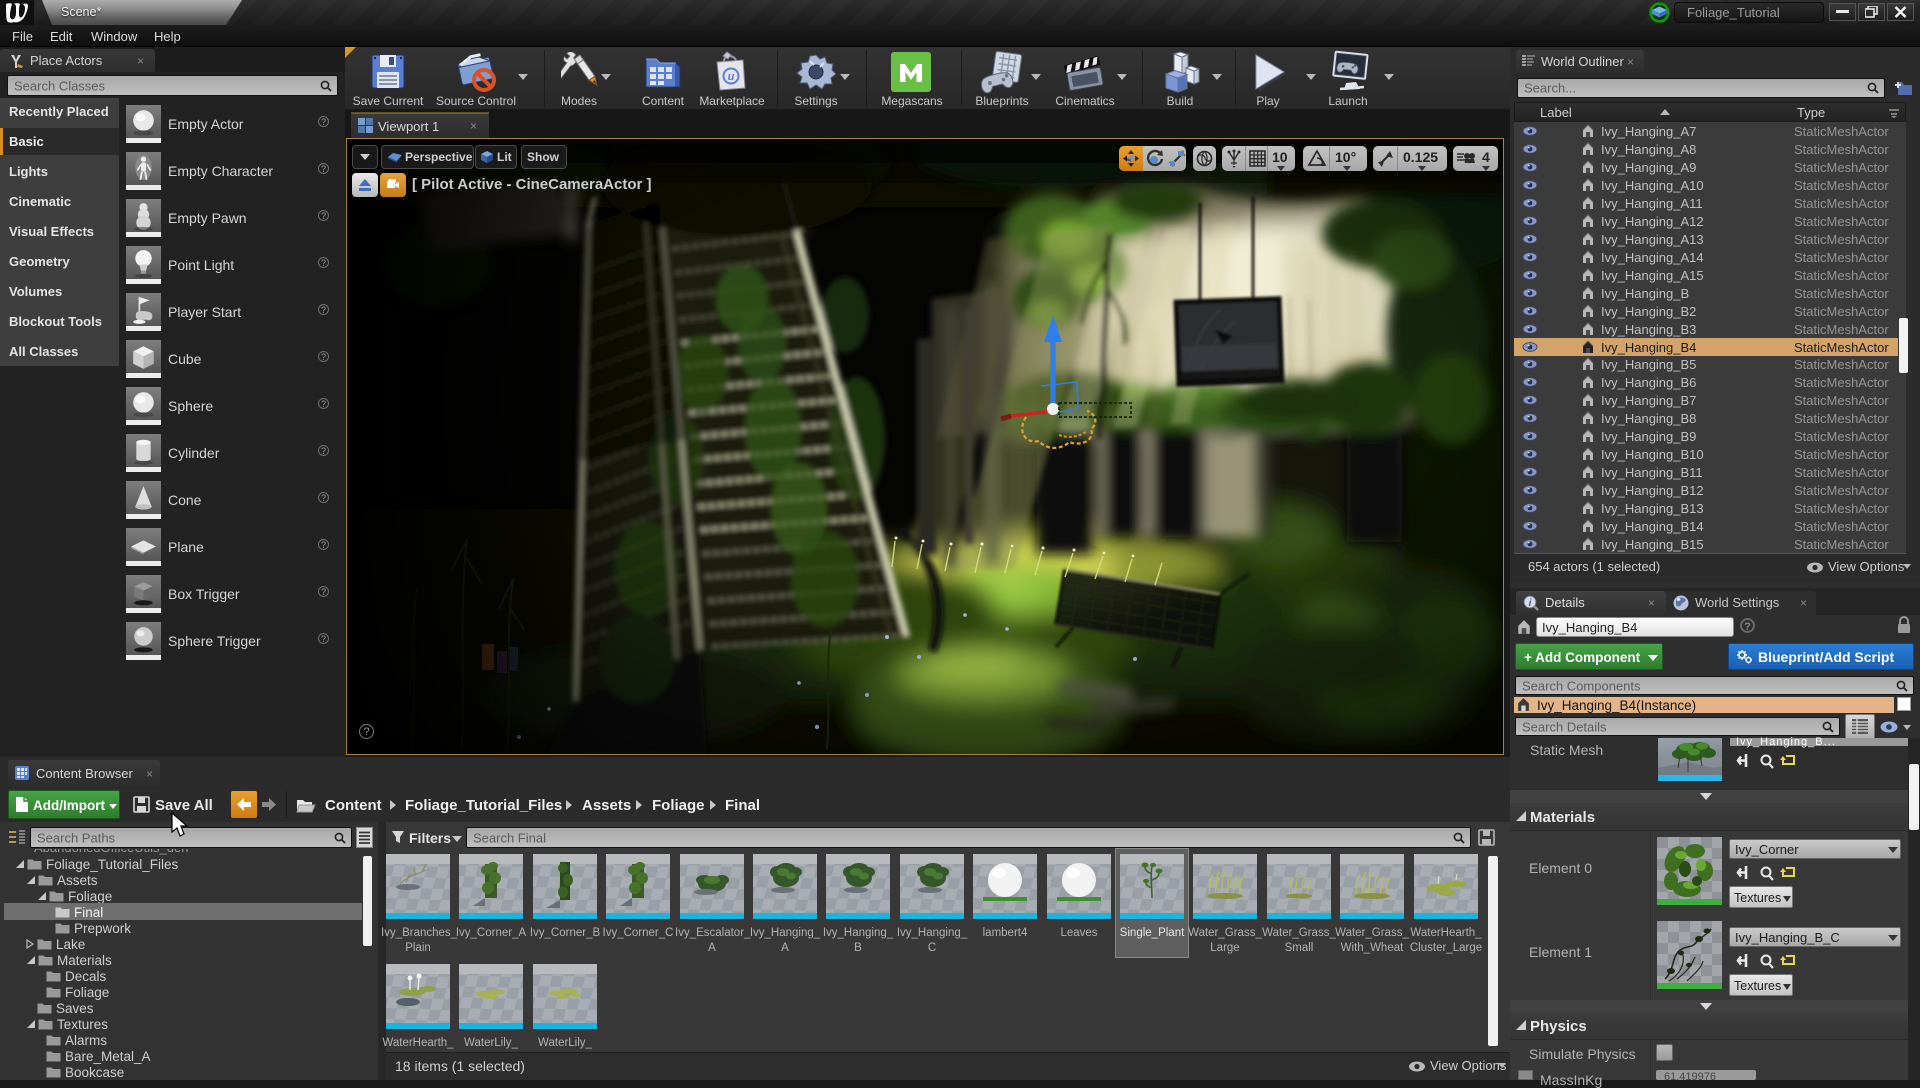  I want to click on svg-text: i, so click(1530, 603).